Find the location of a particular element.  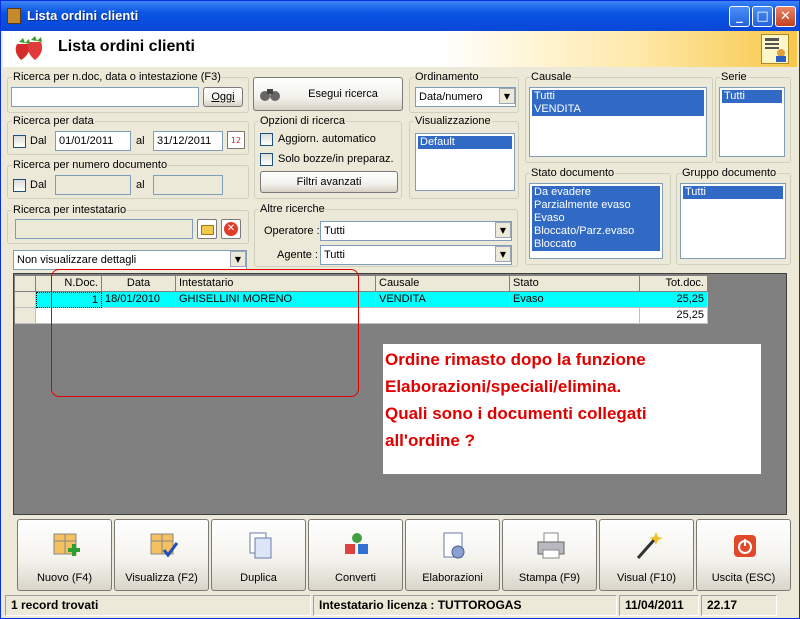

sort-dropdown-arrow-icon: ▼ is located at coordinates (507, 96).